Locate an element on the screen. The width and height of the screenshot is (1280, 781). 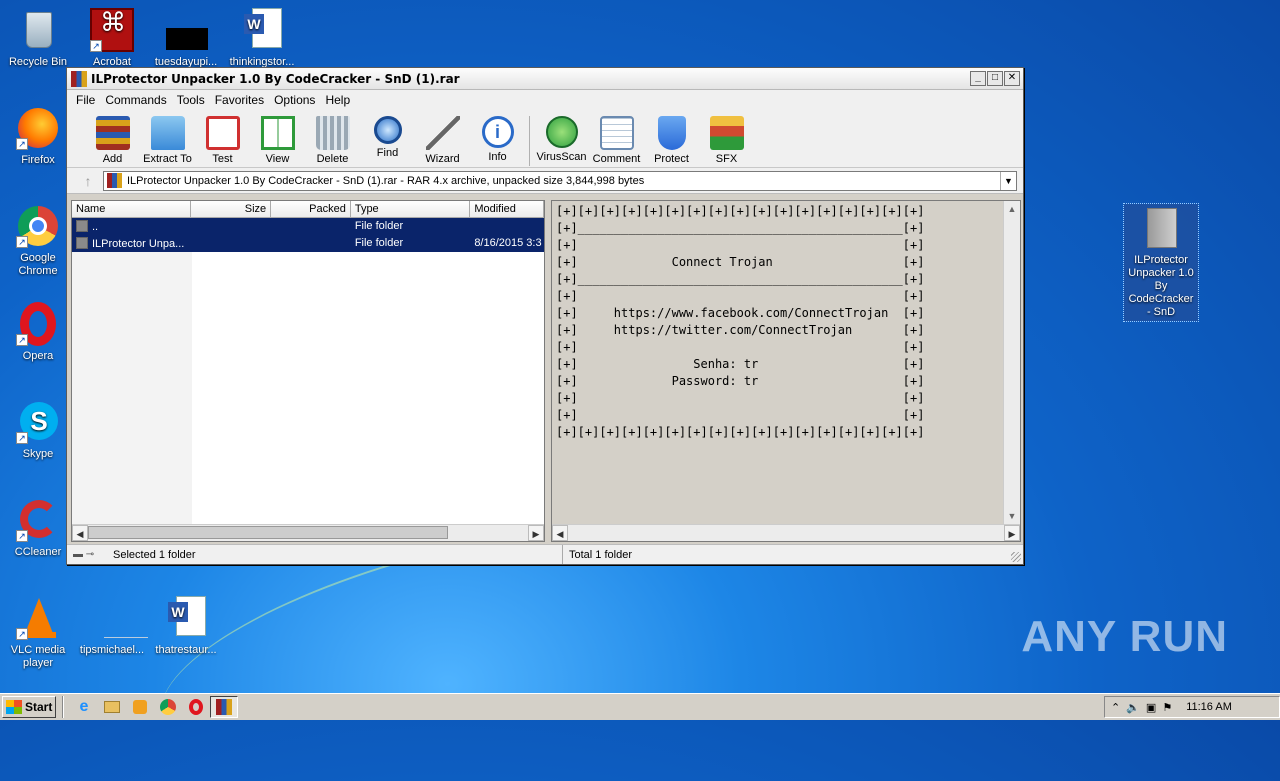
virusscan-button: VirusScan is located at coordinates (561, 139).